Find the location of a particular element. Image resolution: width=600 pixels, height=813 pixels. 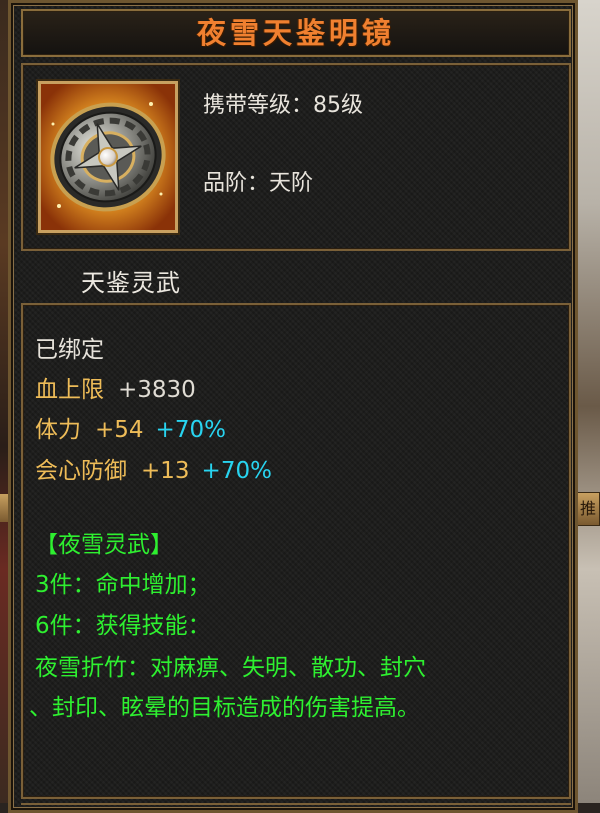

background-scene-right is located at coordinates (588, 406).